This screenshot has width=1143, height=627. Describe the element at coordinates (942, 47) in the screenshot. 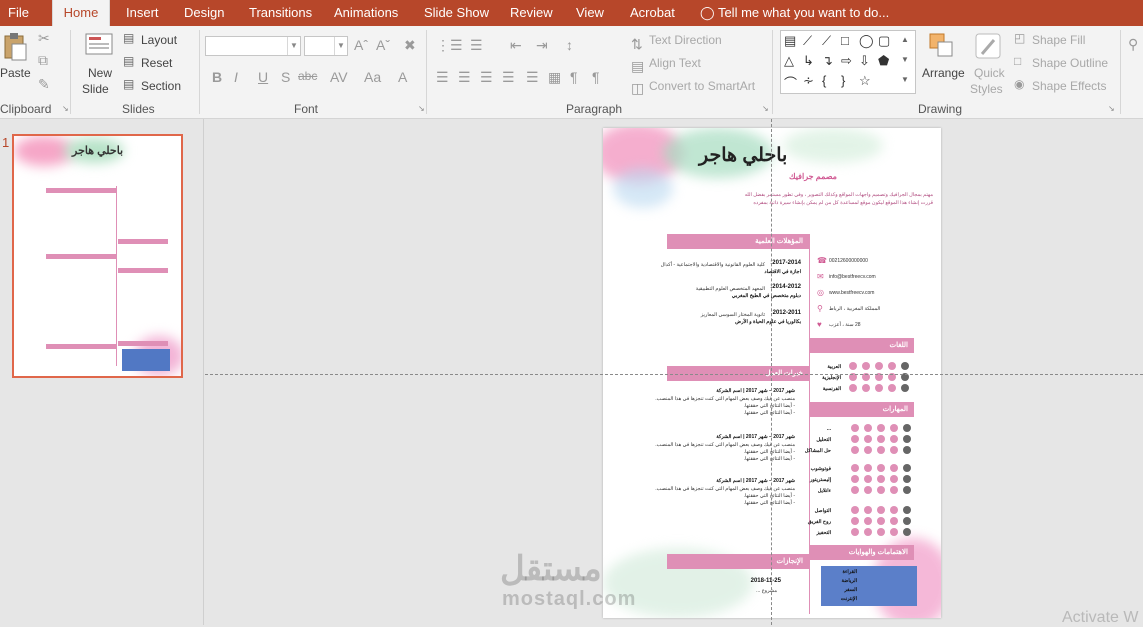

I see `arrange-icon` at that location.